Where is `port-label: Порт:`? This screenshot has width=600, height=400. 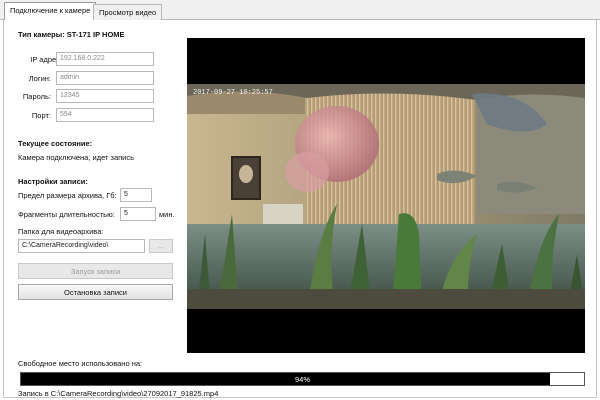 port-label: Порт: is located at coordinates (41, 115).